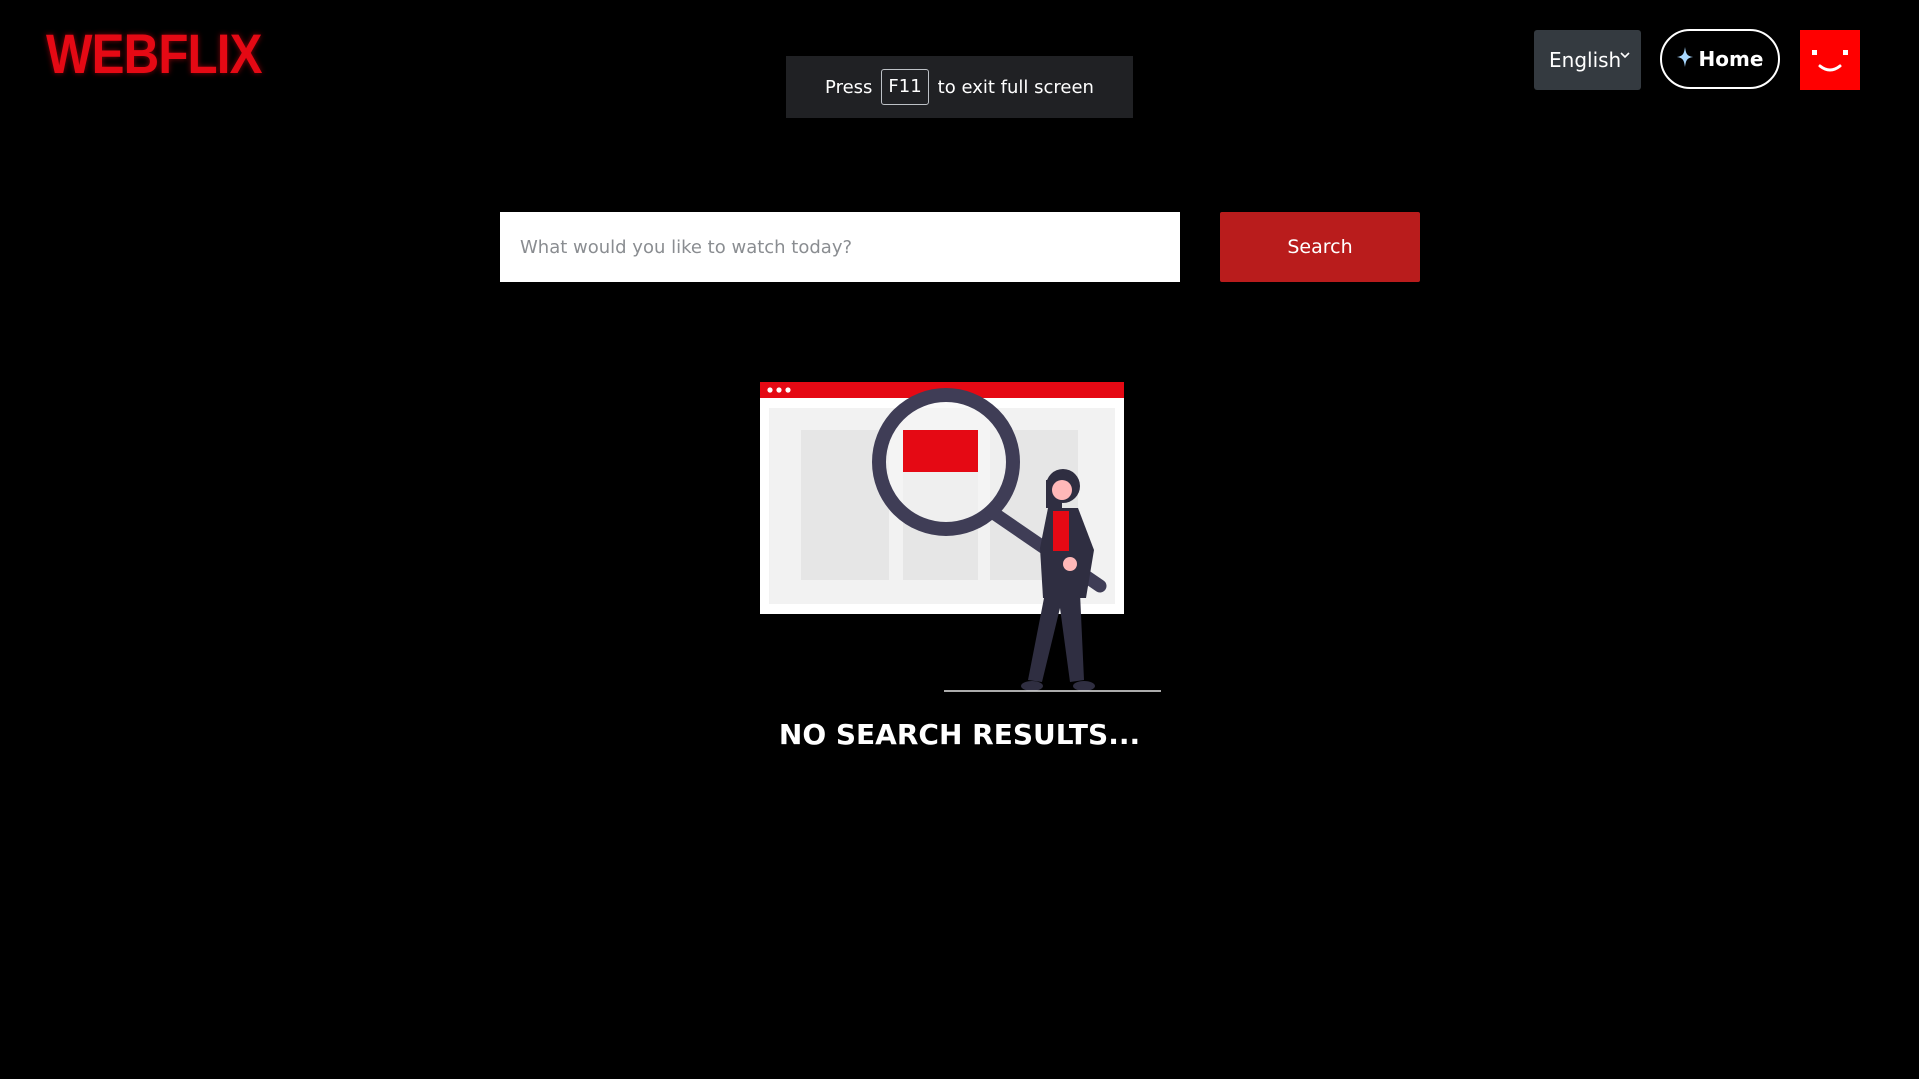 The width and height of the screenshot is (1919, 1079). I want to click on home-button: Home, so click(1720, 59).